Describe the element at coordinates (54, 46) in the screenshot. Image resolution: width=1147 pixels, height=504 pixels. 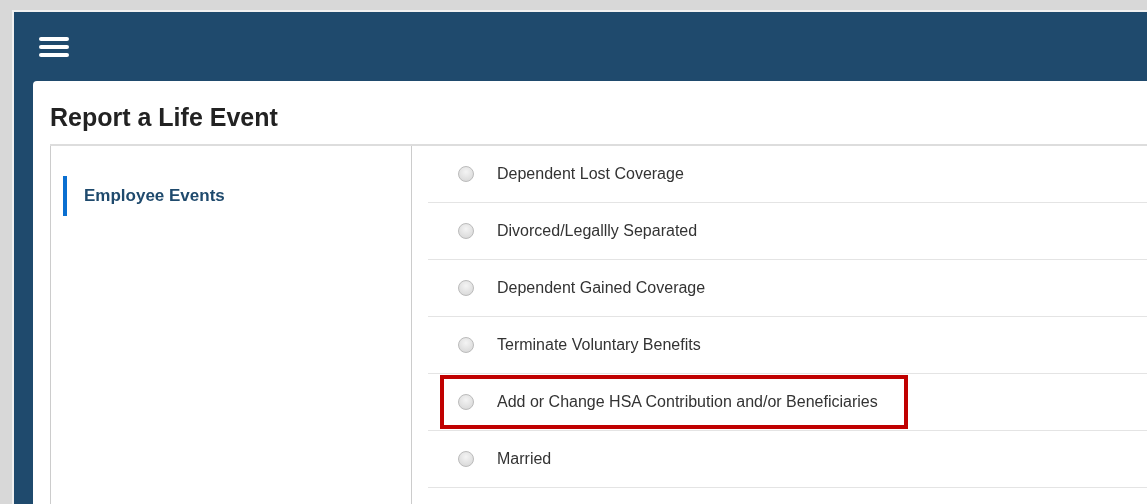
I see `menu-icon` at that location.